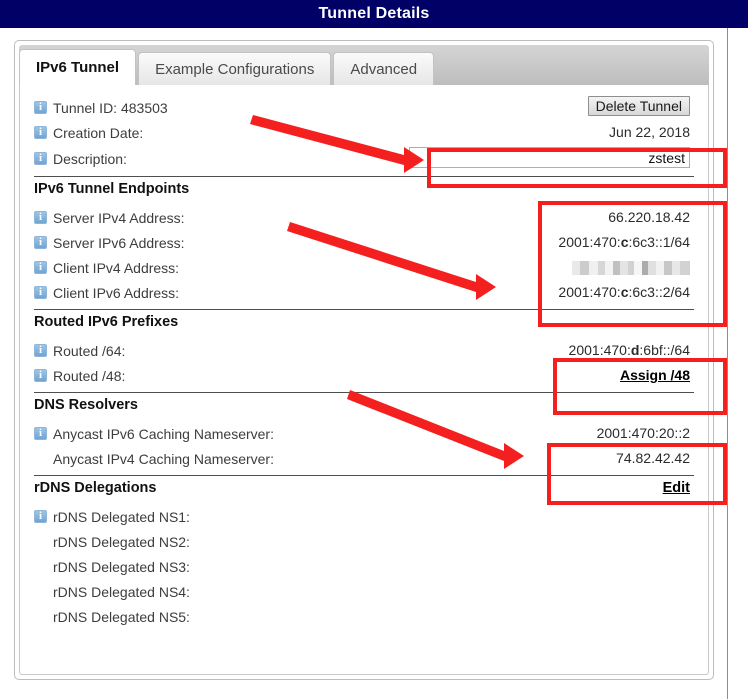 Image resolution: width=748 pixels, height=699 pixels. I want to click on rdns-ns4-label: rDNS Delegated NS4:, so click(121, 591).